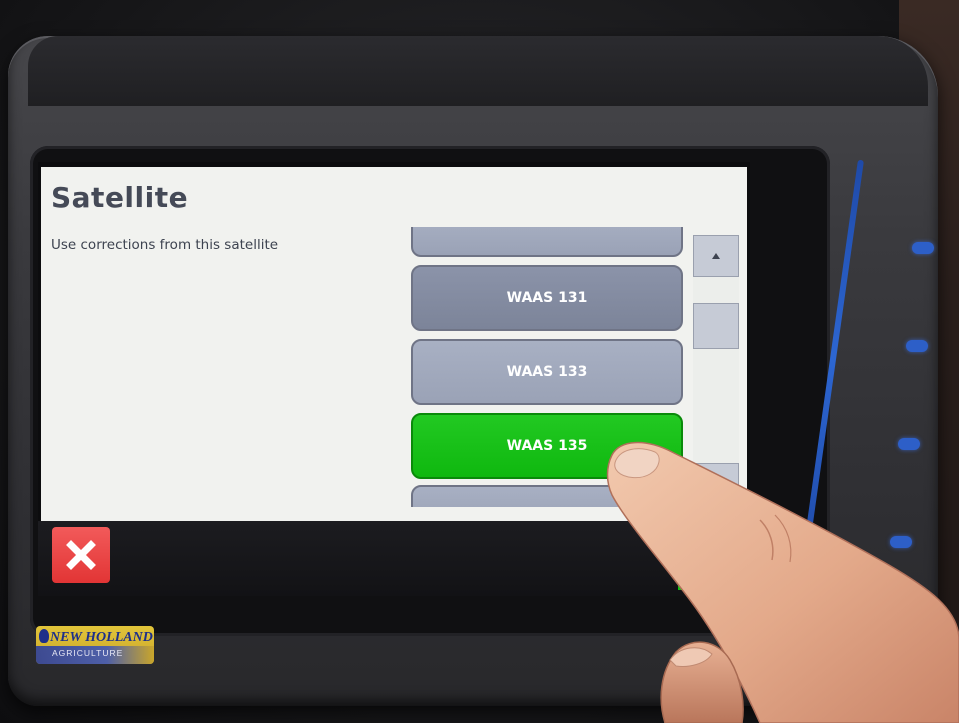 This screenshot has width=959, height=723. Describe the element at coordinates (547, 242) in the screenshot. I see `list-item-partial-top` at that location.